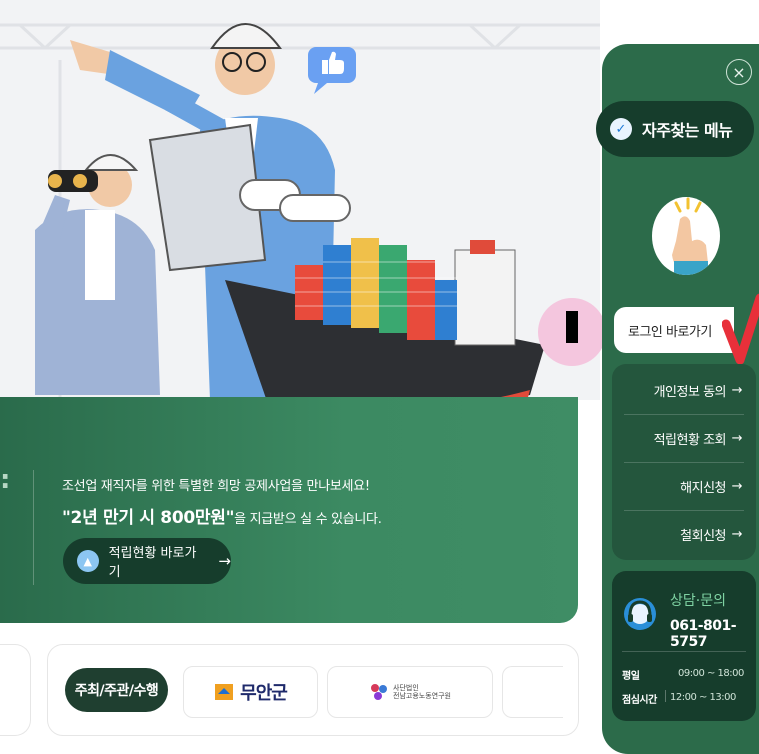  What do you see at coordinates (687, 130) in the screenshot?
I see `favorites-title: 자주찾는 메뉴` at bounding box center [687, 130].